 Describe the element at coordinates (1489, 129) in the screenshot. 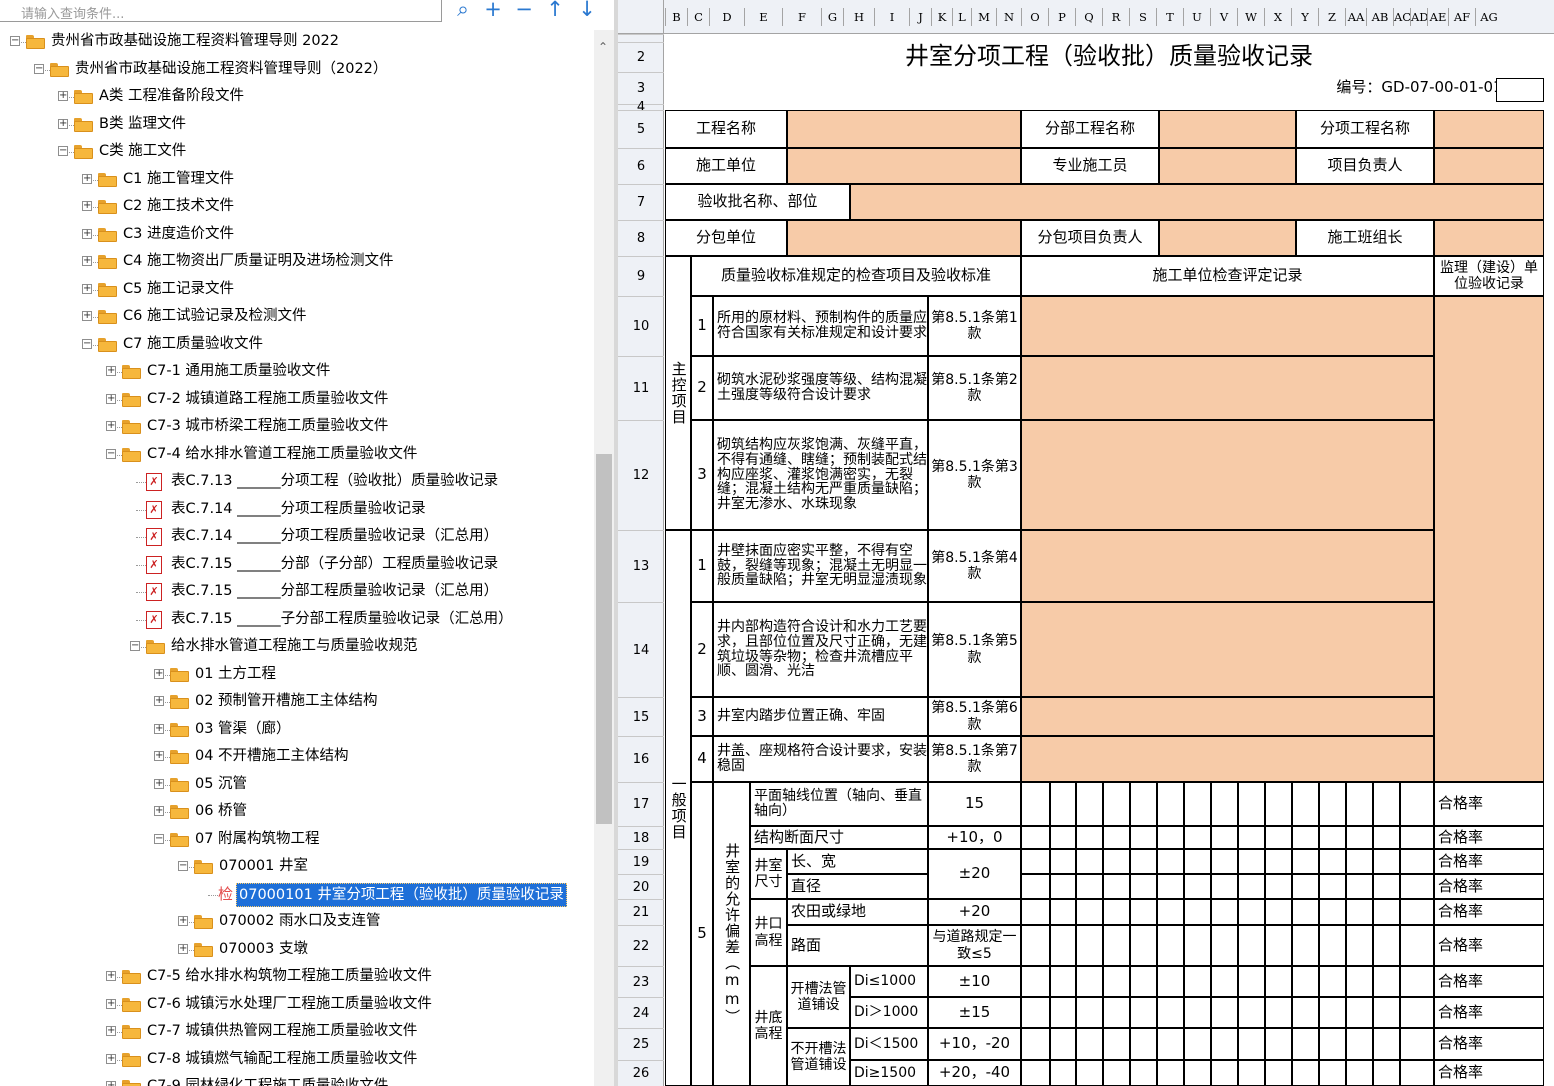

I see `sub-item-input` at that location.